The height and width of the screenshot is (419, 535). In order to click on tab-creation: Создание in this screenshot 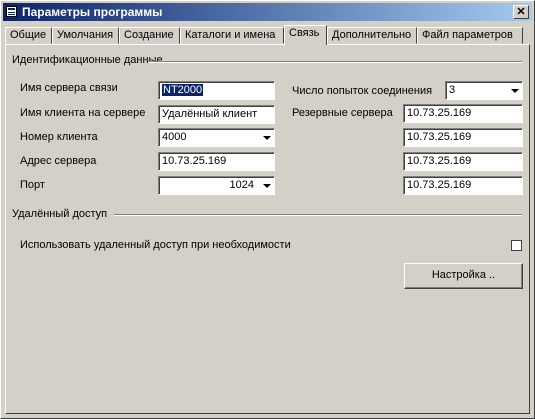, I will do `click(149, 35)`.